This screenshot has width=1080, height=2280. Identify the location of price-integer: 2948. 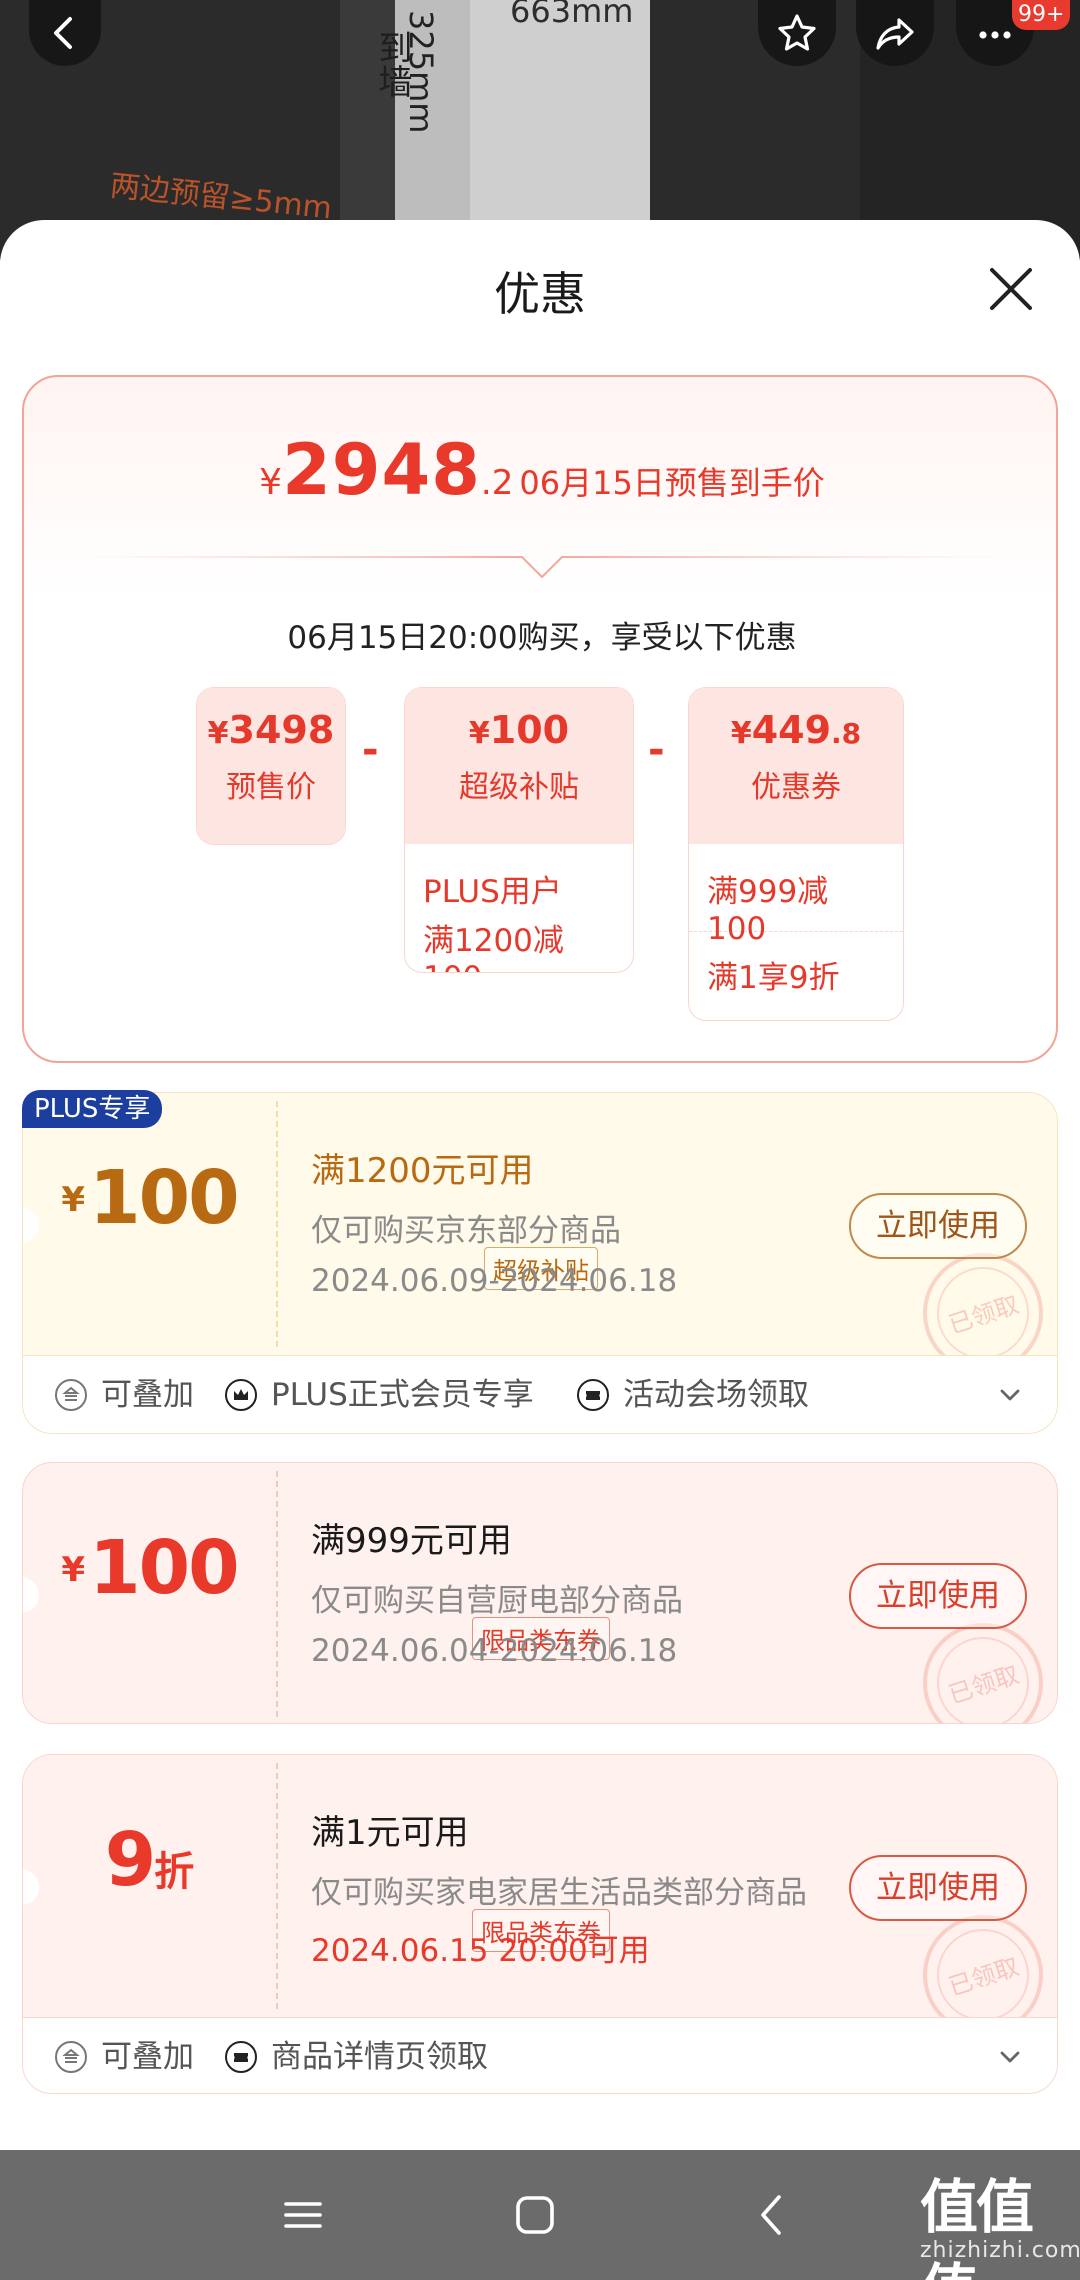
(381, 470).